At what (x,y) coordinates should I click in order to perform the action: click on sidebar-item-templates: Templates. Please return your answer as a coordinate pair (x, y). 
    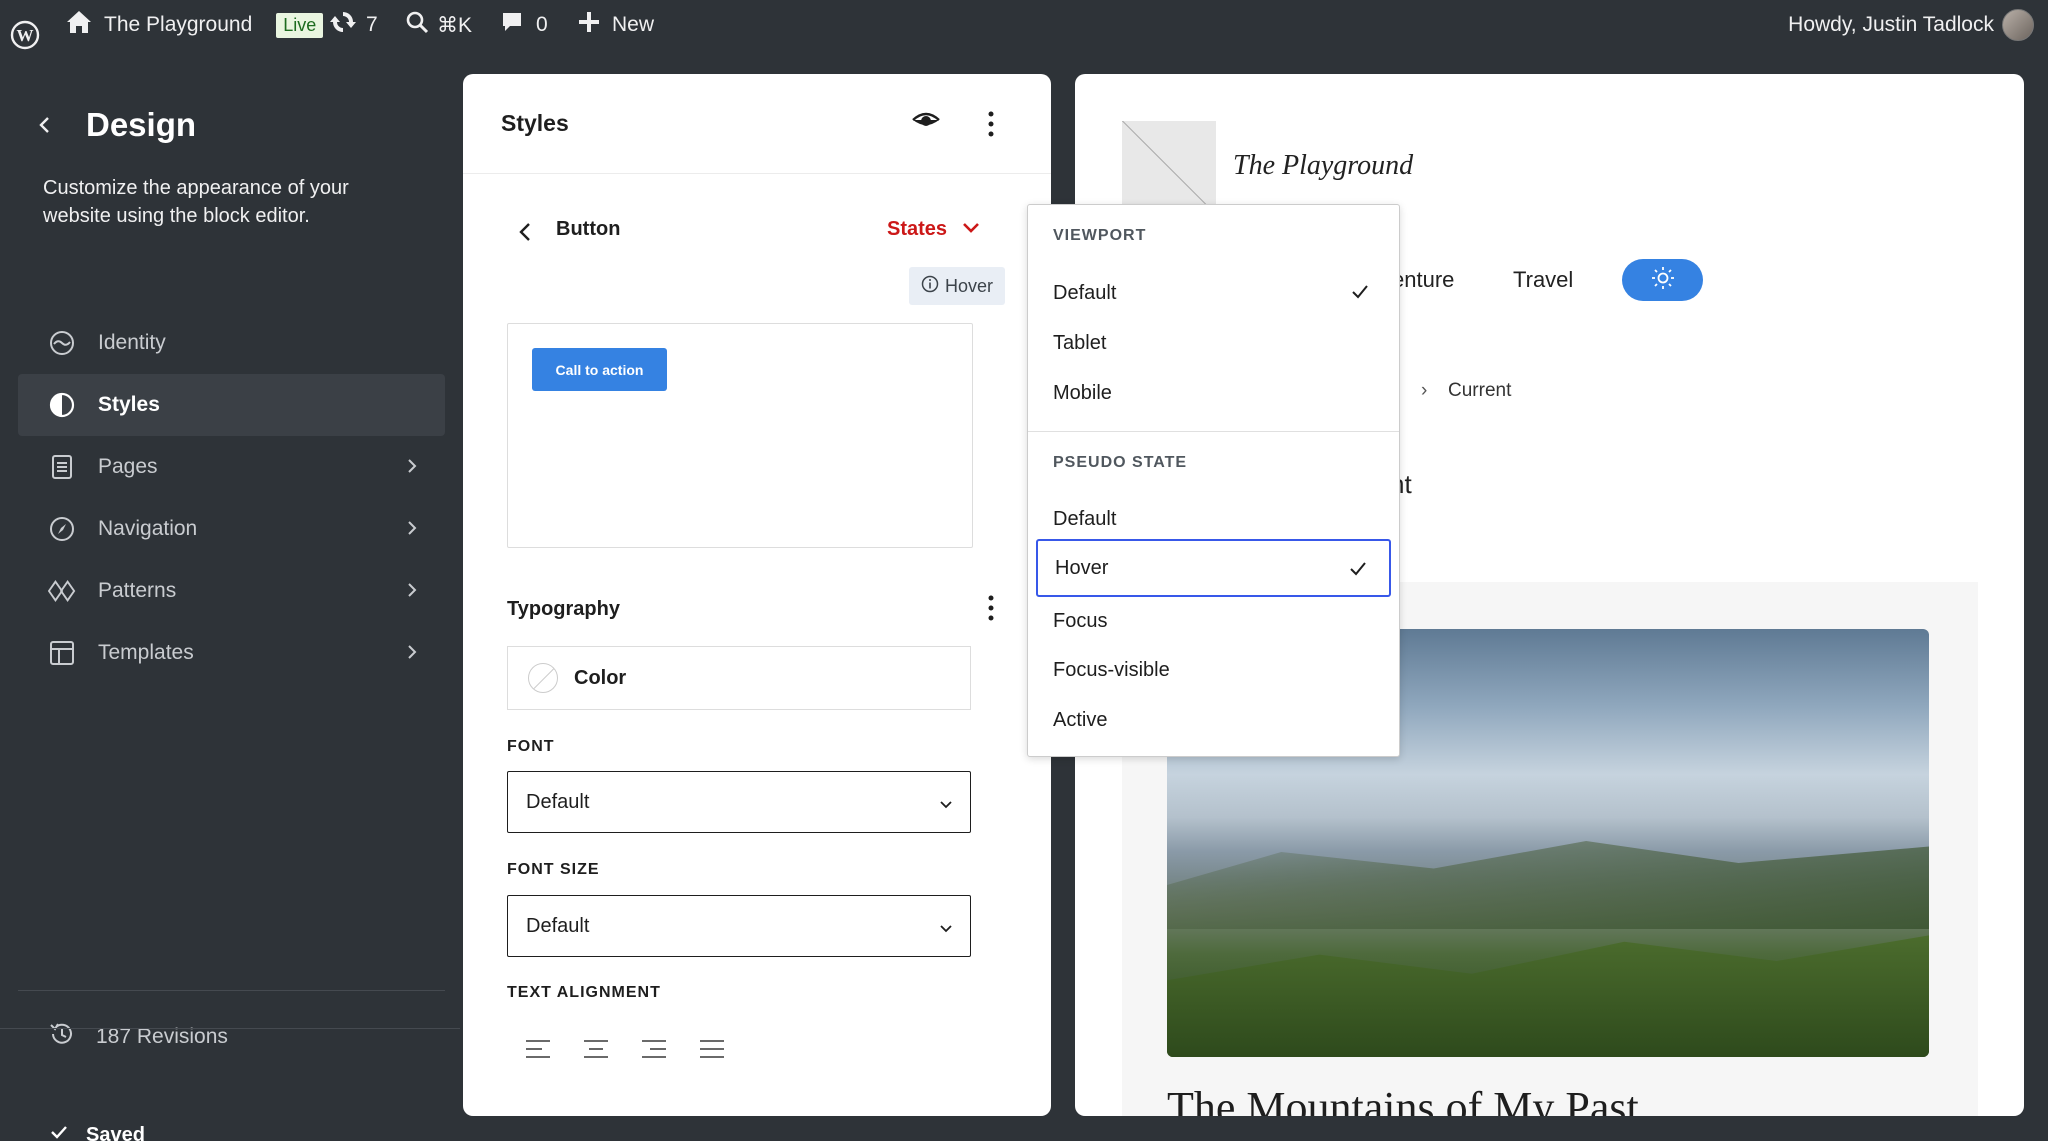
    Looking at the image, I should click on (231, 653).